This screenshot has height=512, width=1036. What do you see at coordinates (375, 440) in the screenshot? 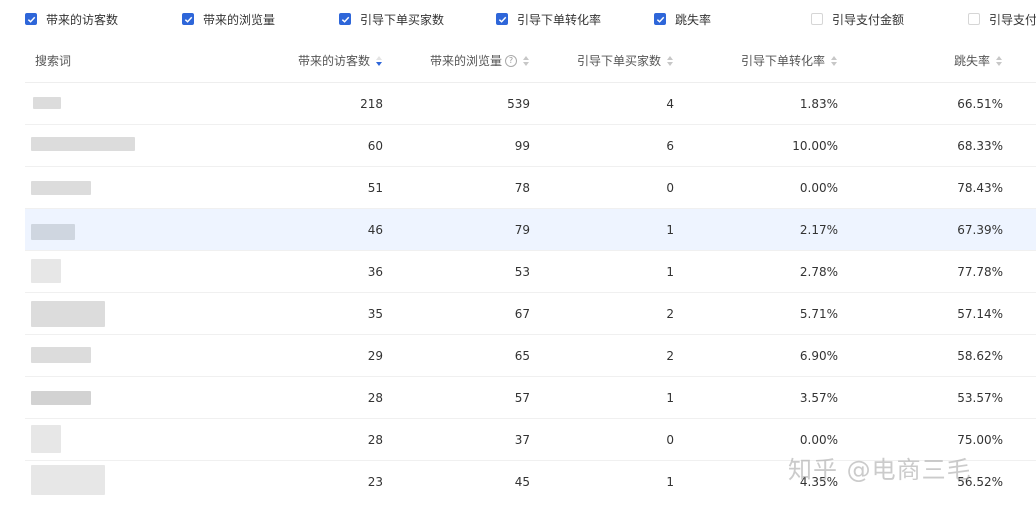
I see `cell-visitors: 28` at bounding box center [375, 440].